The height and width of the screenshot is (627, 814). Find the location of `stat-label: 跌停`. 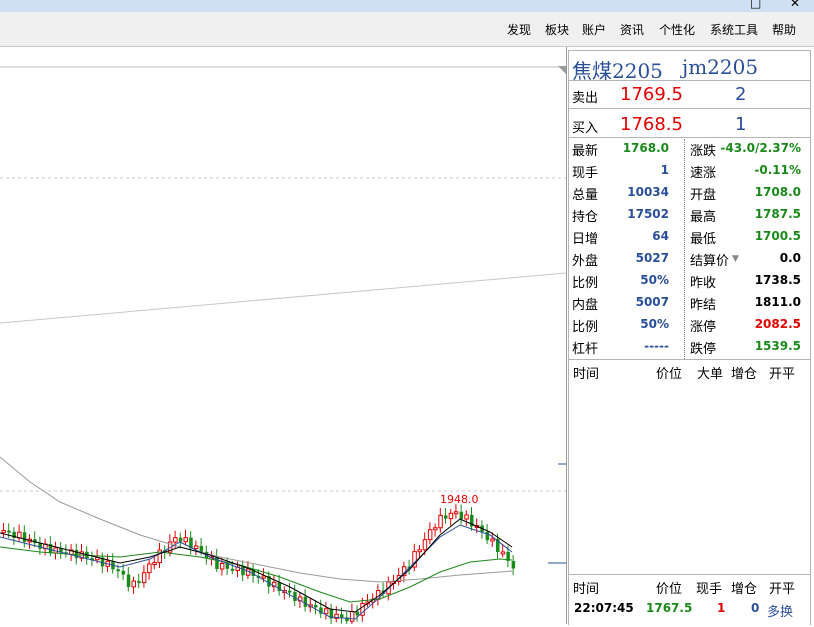

stat-label: 跌停 is located at coordinates (703, 349).